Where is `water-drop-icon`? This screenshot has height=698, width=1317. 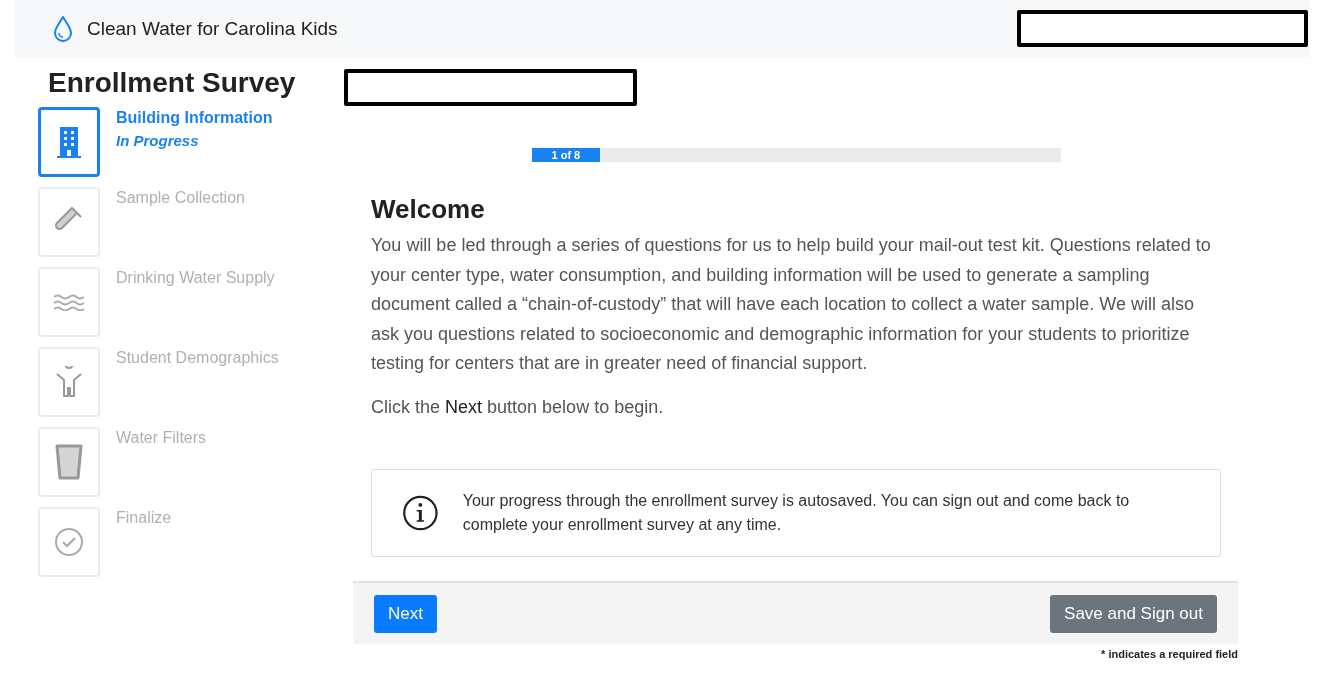
water-drop-icon is located at coordinates (63, 28).